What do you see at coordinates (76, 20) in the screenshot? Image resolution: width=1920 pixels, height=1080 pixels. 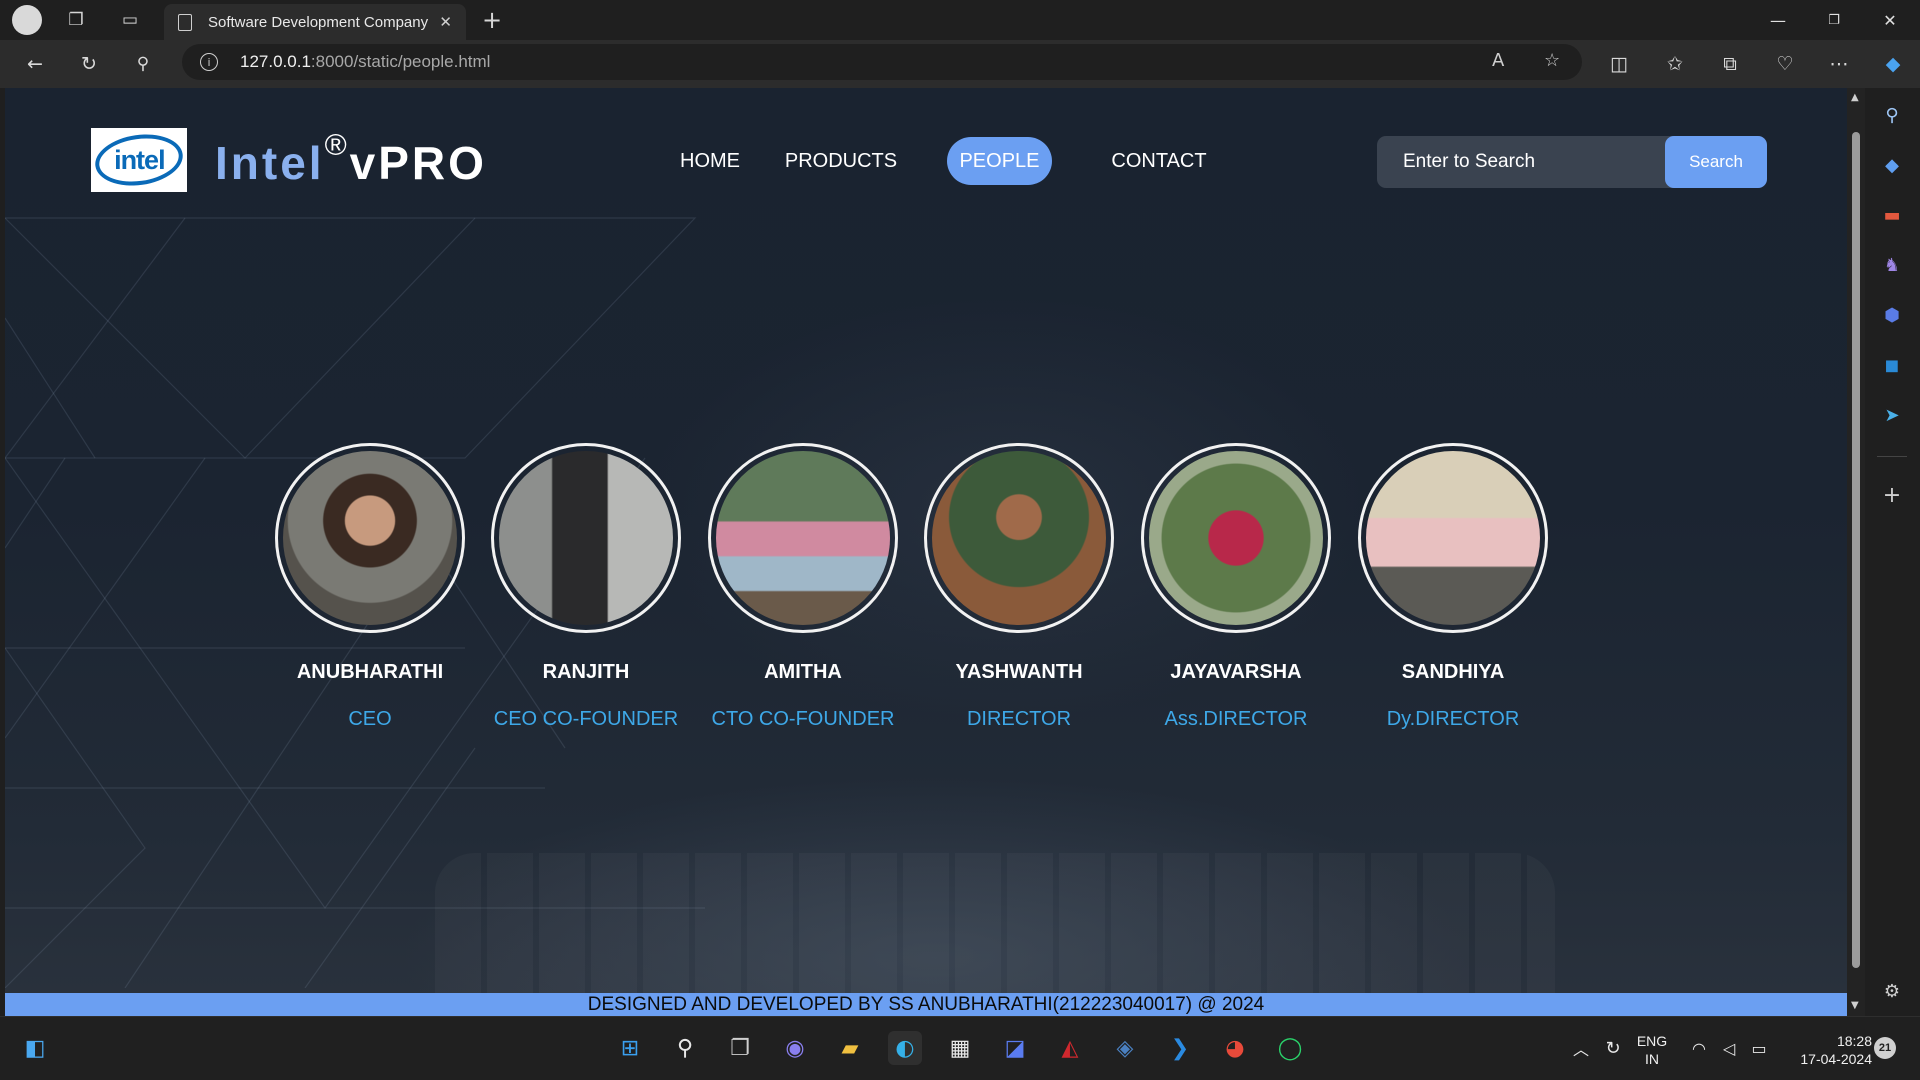 I see `workspaces-icon: ❐` at bounding box center [76, 20].